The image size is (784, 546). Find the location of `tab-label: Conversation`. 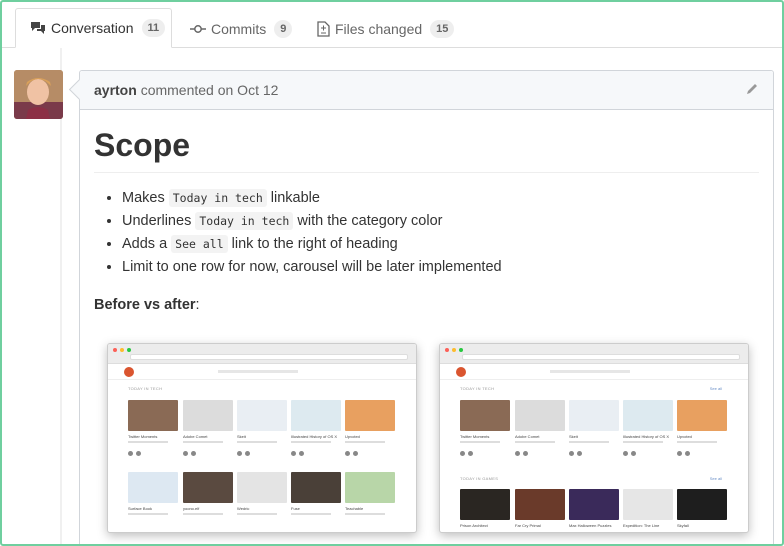

tab-label: Conversation is located at coordinates (92, 28).